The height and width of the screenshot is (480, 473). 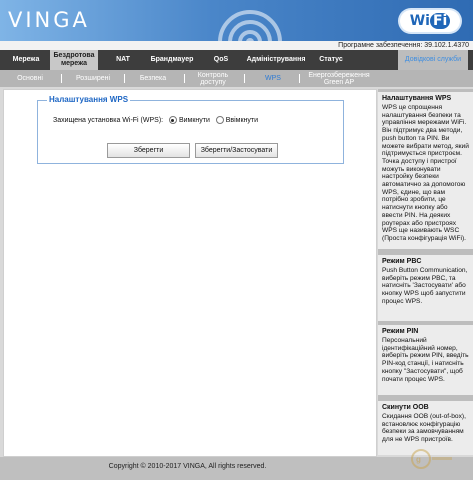 What do you see at coordinates (213, 78) in the screenshot?
I see `subnav-access-control: Контроль доступу` at bounding box center [213, 78].